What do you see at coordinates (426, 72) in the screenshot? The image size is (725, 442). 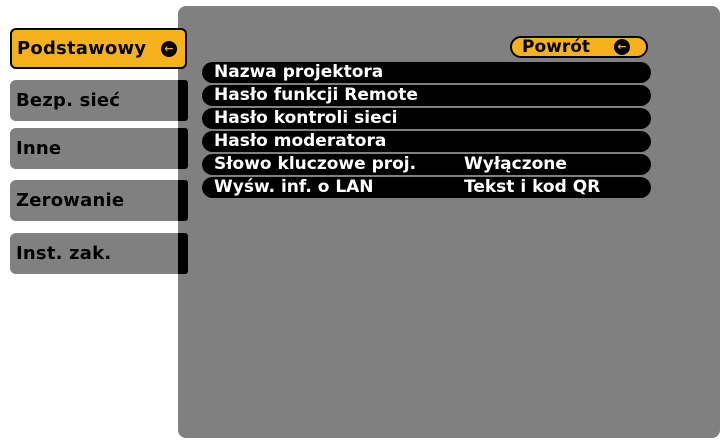 I see `menu-item-nazwa-projektora: Nazwa projektora` at bounding box center [426, 72].